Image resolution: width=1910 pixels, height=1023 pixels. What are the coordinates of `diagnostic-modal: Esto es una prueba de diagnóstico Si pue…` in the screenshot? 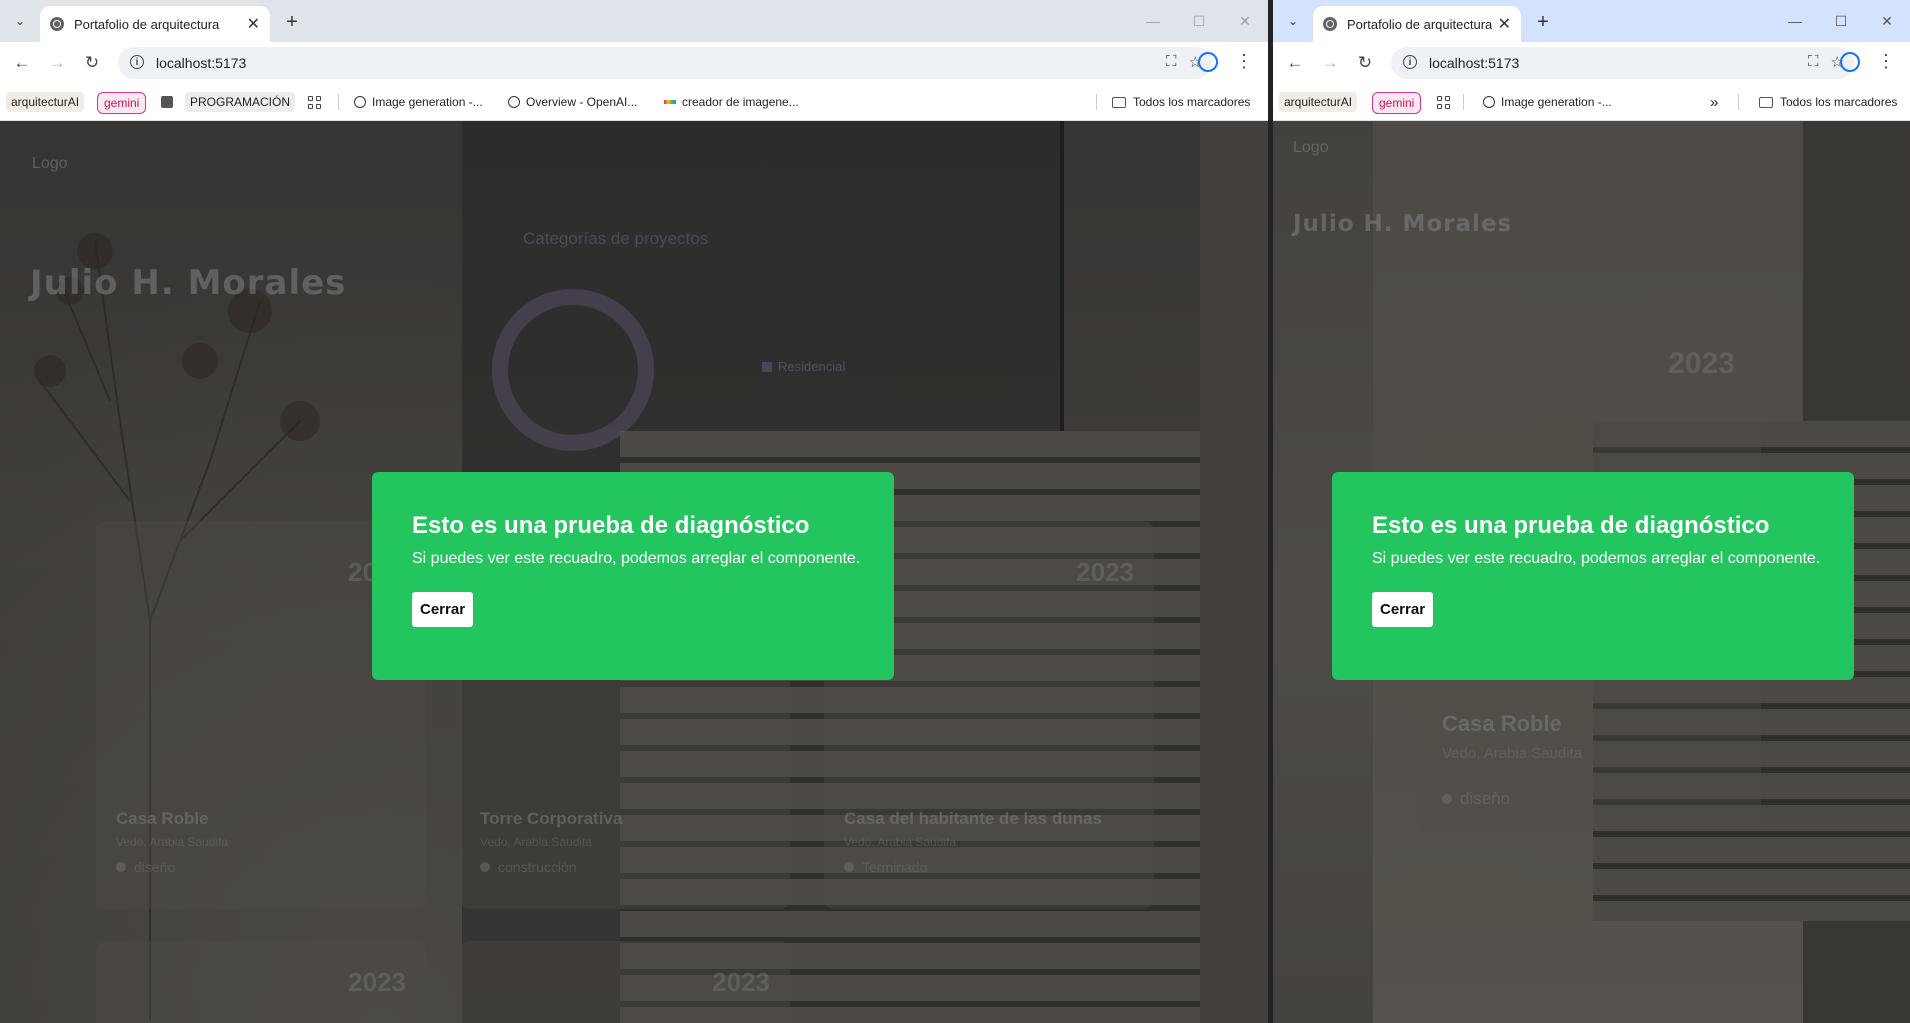 It's located at (1593, 576).